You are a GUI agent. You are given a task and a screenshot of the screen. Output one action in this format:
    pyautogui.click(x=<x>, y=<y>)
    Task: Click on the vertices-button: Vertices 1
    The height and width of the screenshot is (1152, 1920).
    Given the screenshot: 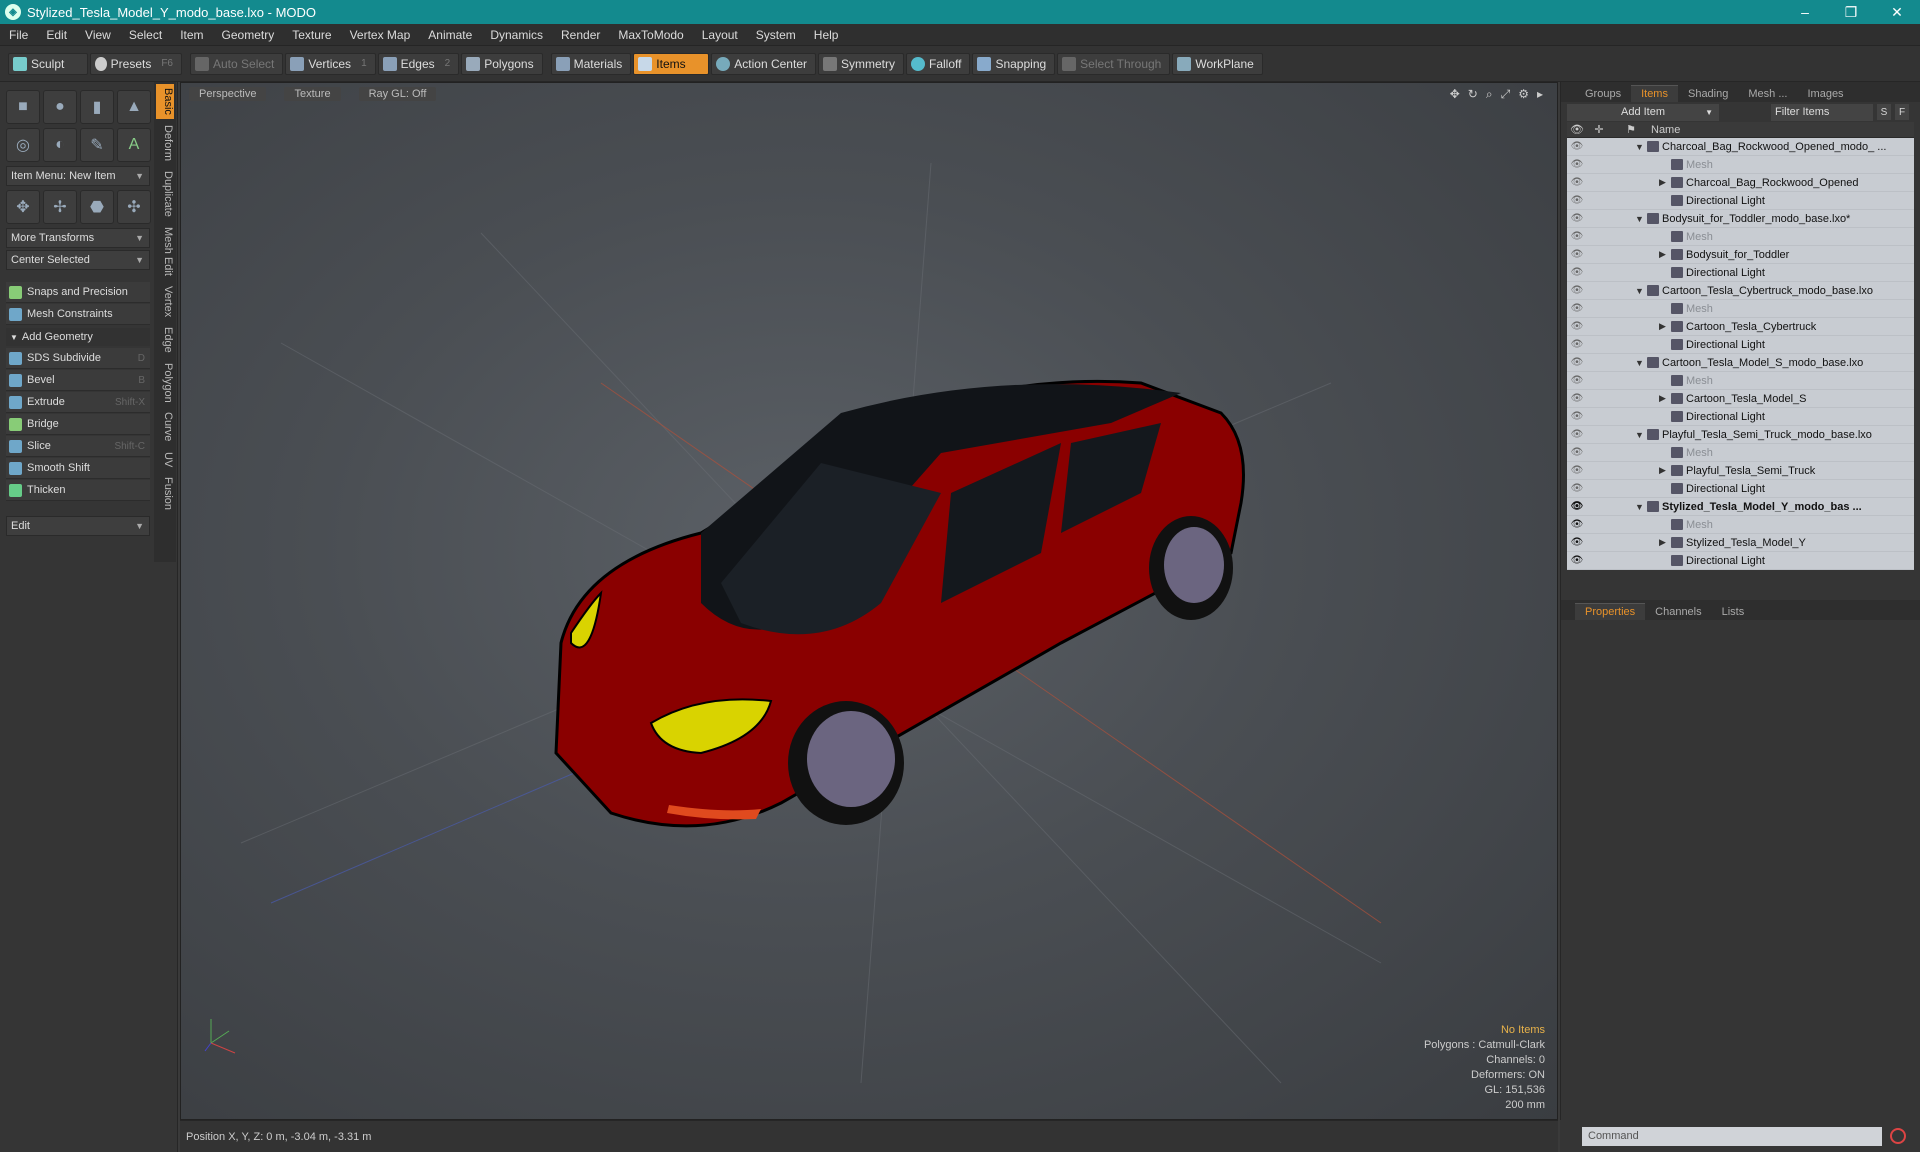 What is the action you would take?
    pyautogui.click(x=330, y=63)
    